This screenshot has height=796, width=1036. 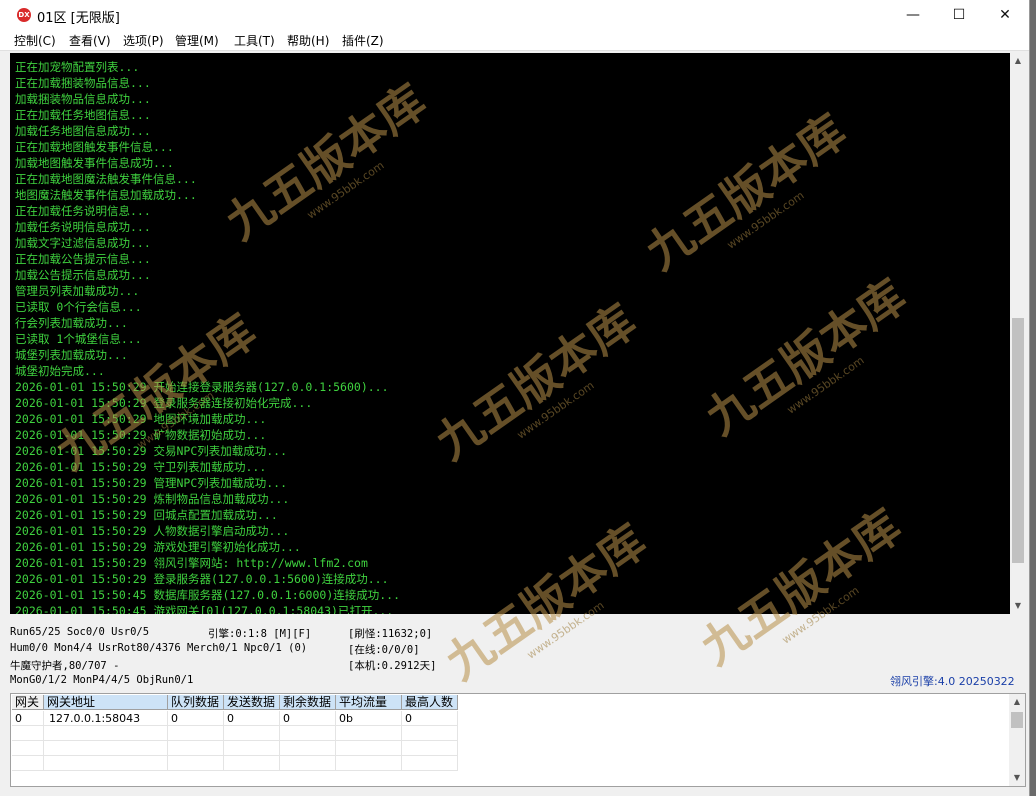 What do you see at coordinates (913, 15) in the screenshot?
I see `minimize-button: —` at bounding box center [913, 15].